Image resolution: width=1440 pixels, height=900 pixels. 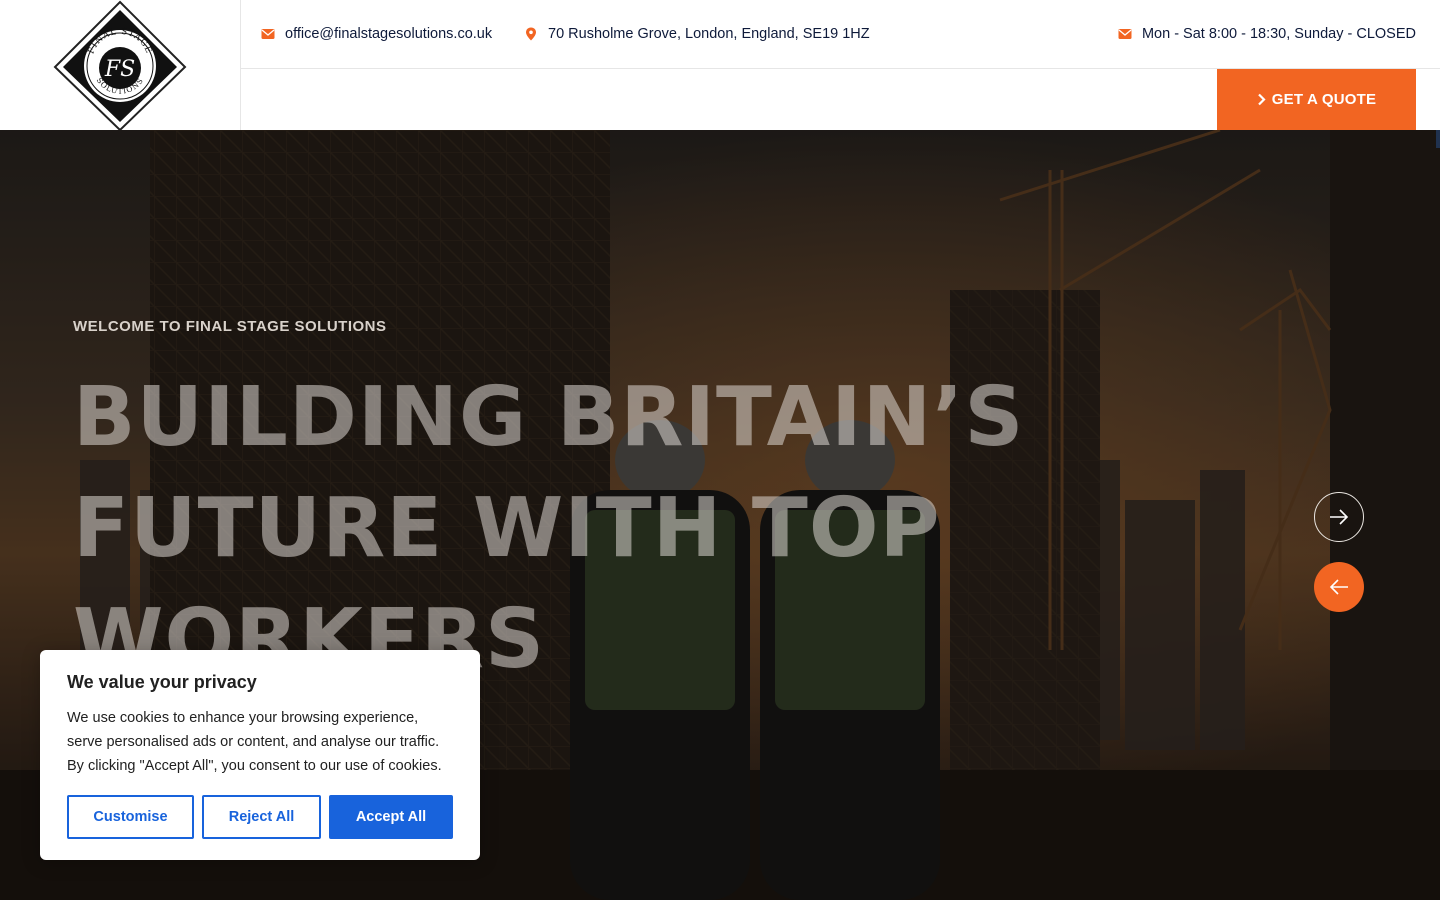 I want to click on arrow-left-icon, so click(x=1338, y=587).